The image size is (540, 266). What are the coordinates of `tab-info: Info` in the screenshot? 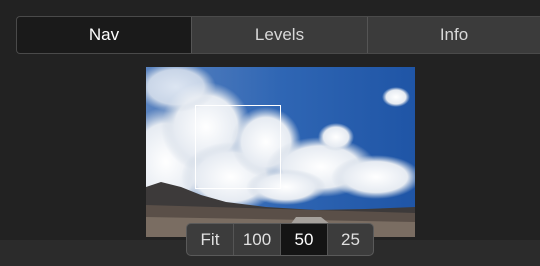 It's located at (453, 35).